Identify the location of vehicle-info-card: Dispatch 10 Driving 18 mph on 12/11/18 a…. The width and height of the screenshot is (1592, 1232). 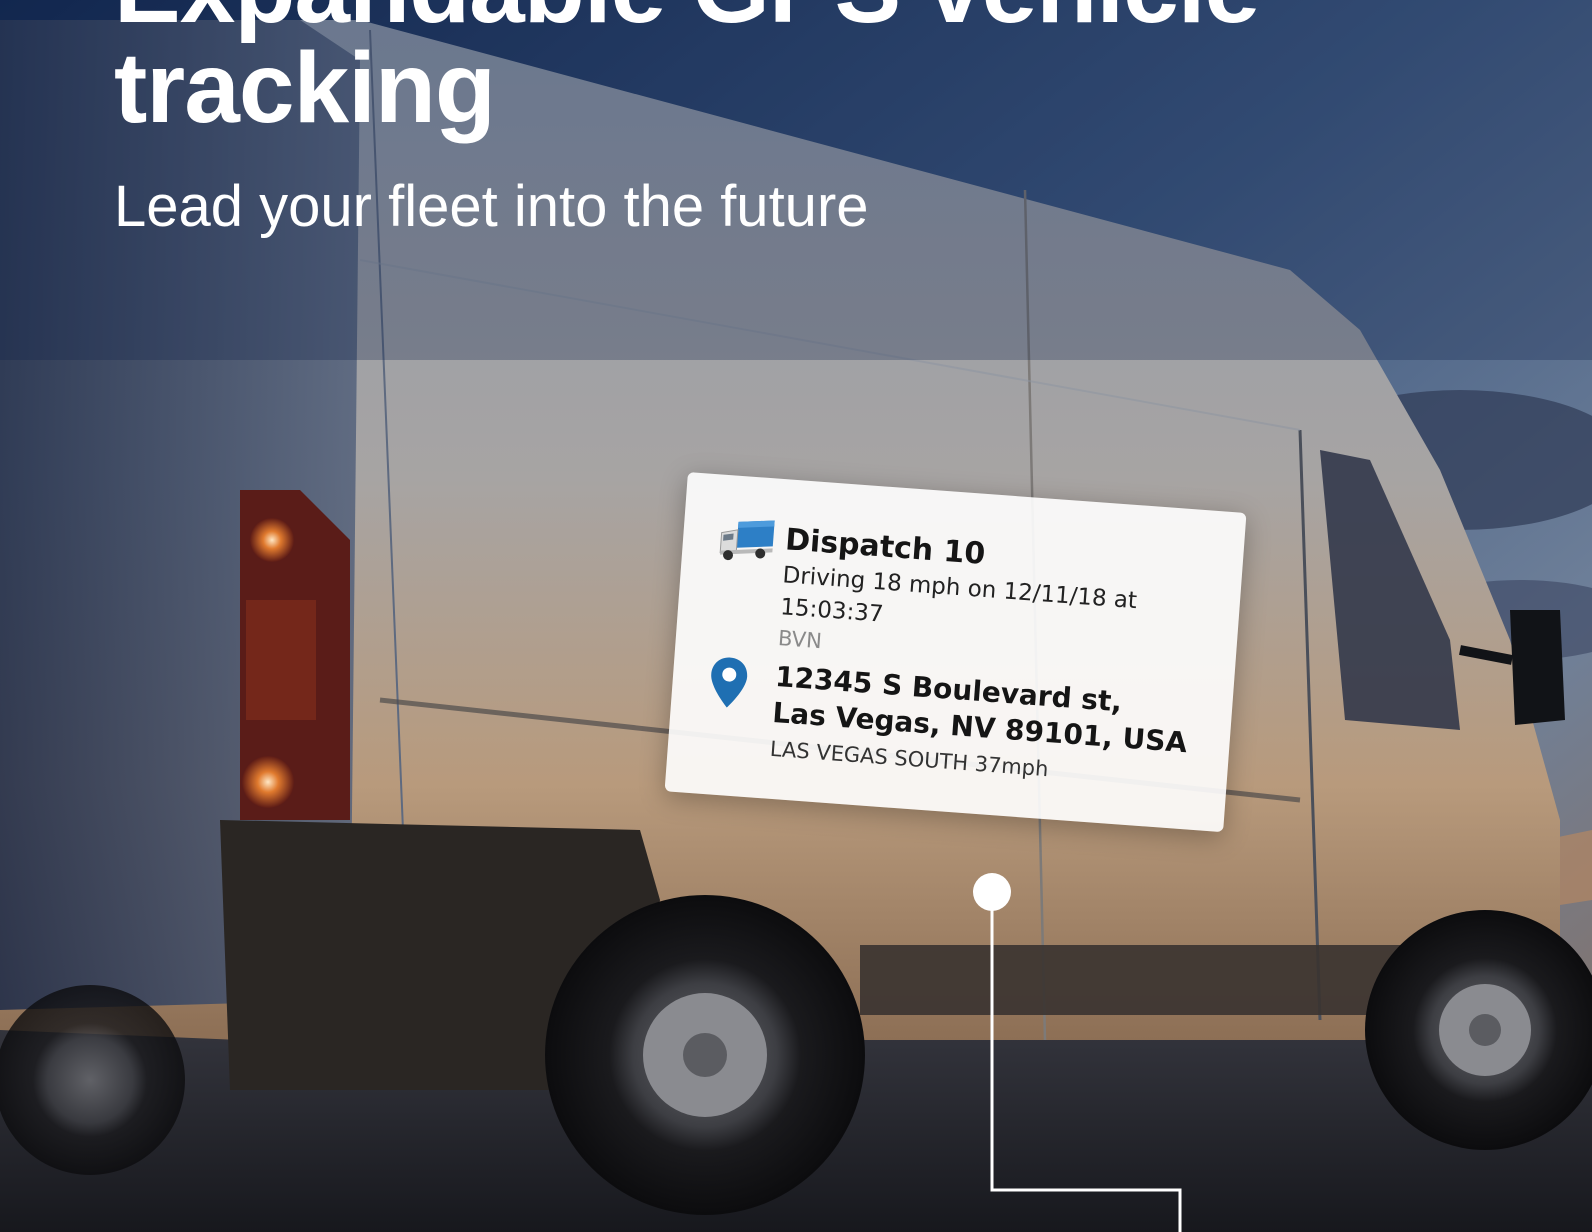
(955, 652).